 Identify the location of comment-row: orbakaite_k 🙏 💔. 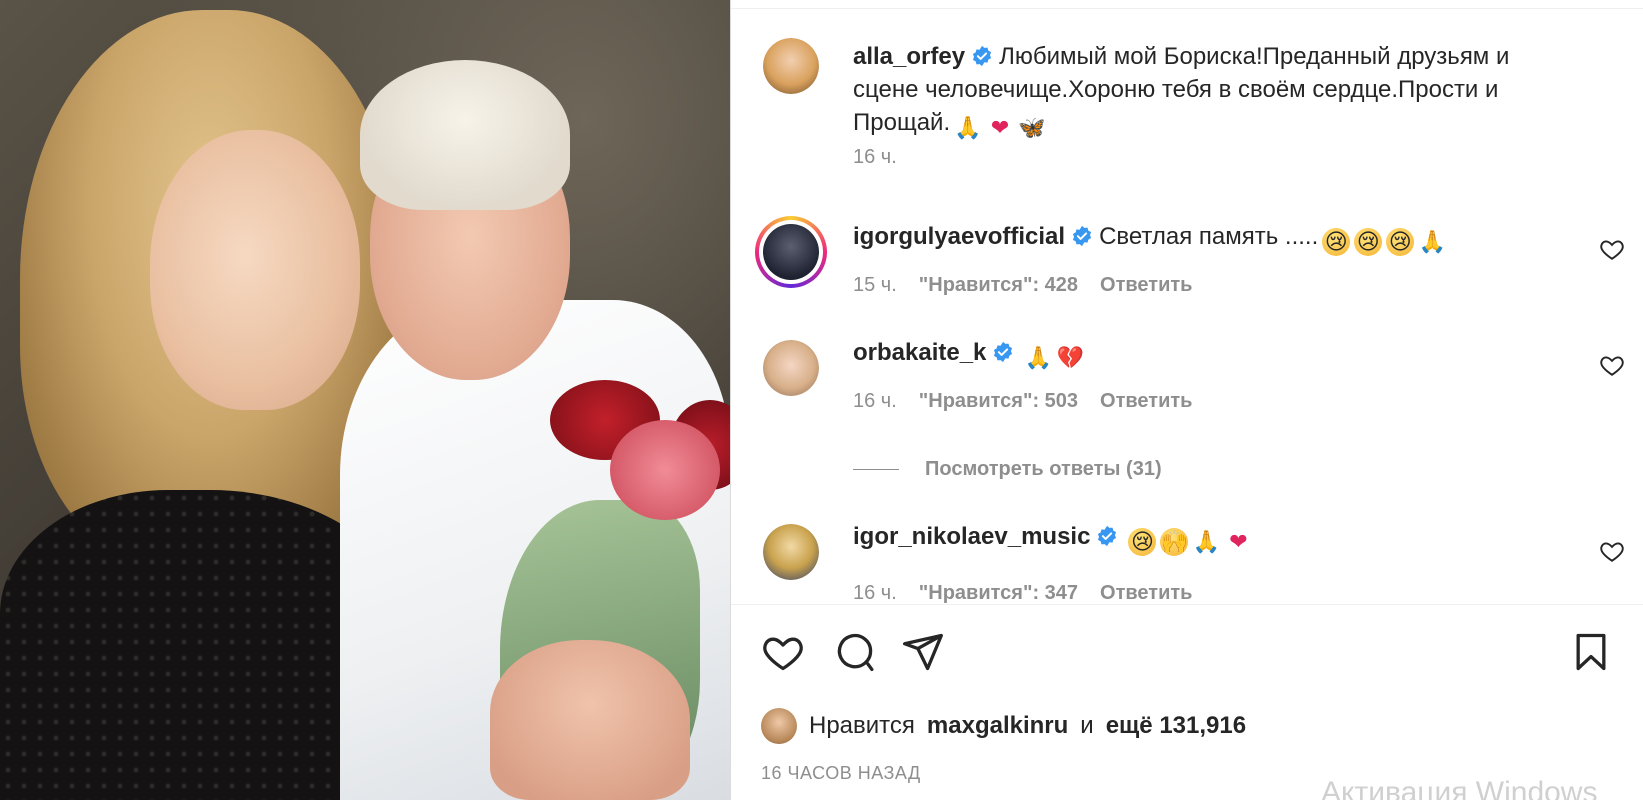
(968, 354).